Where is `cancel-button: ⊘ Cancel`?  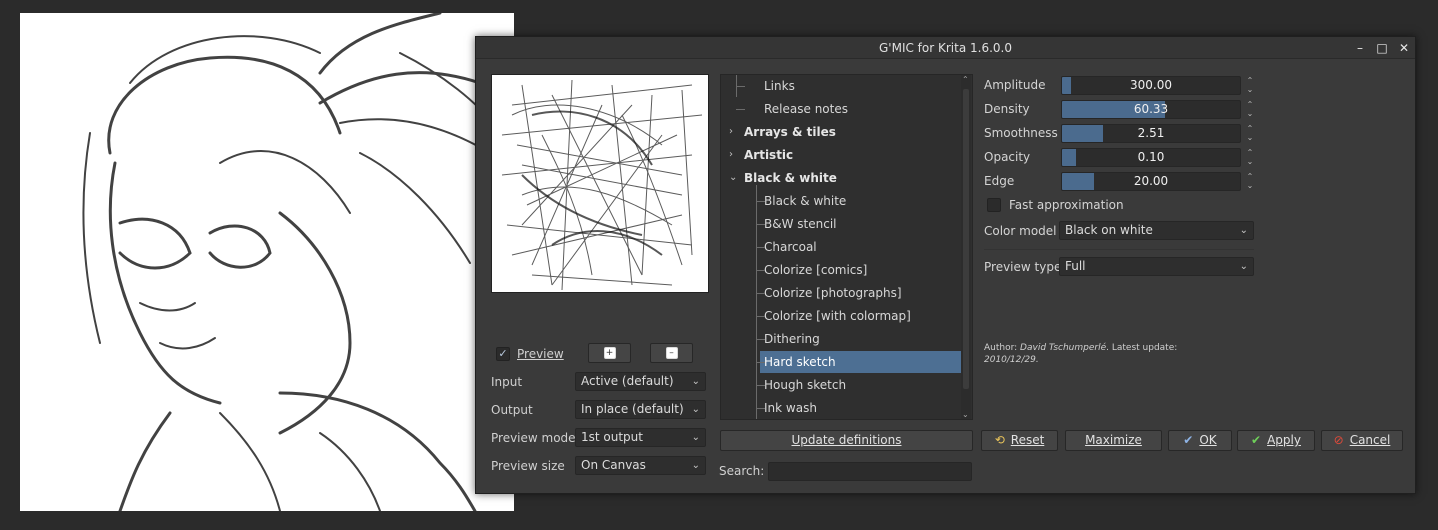 cancel-button: ⊘ Cancel is located at coordinates (1362, 440).